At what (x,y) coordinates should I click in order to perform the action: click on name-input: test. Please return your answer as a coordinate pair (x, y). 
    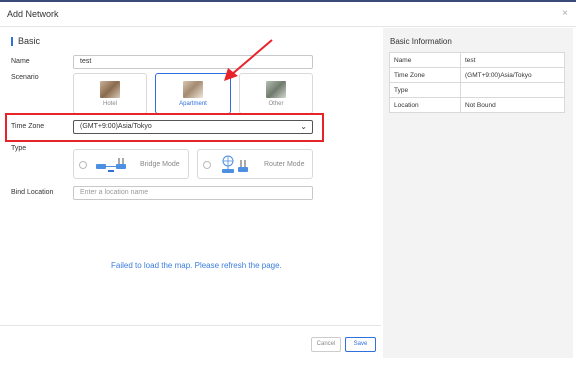
    Looking at the image, I should click on (193, 62).